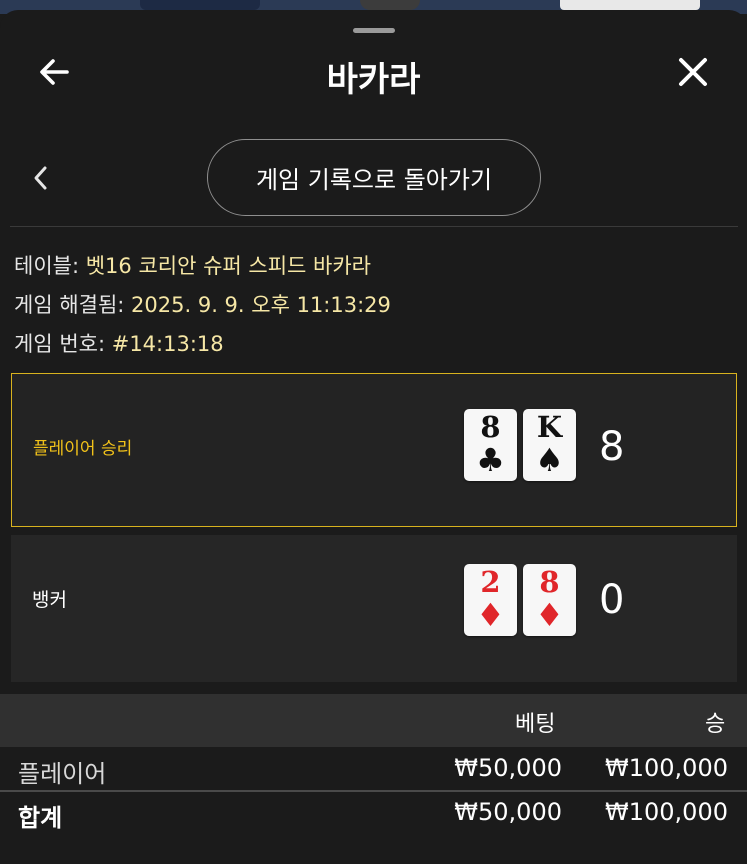 The width and height of the screenshot is (747, 864). I want to click on resolved-info: 게임 해결됨: 2025. 9. 9. 오후 11:13:29, so click(202, 304).